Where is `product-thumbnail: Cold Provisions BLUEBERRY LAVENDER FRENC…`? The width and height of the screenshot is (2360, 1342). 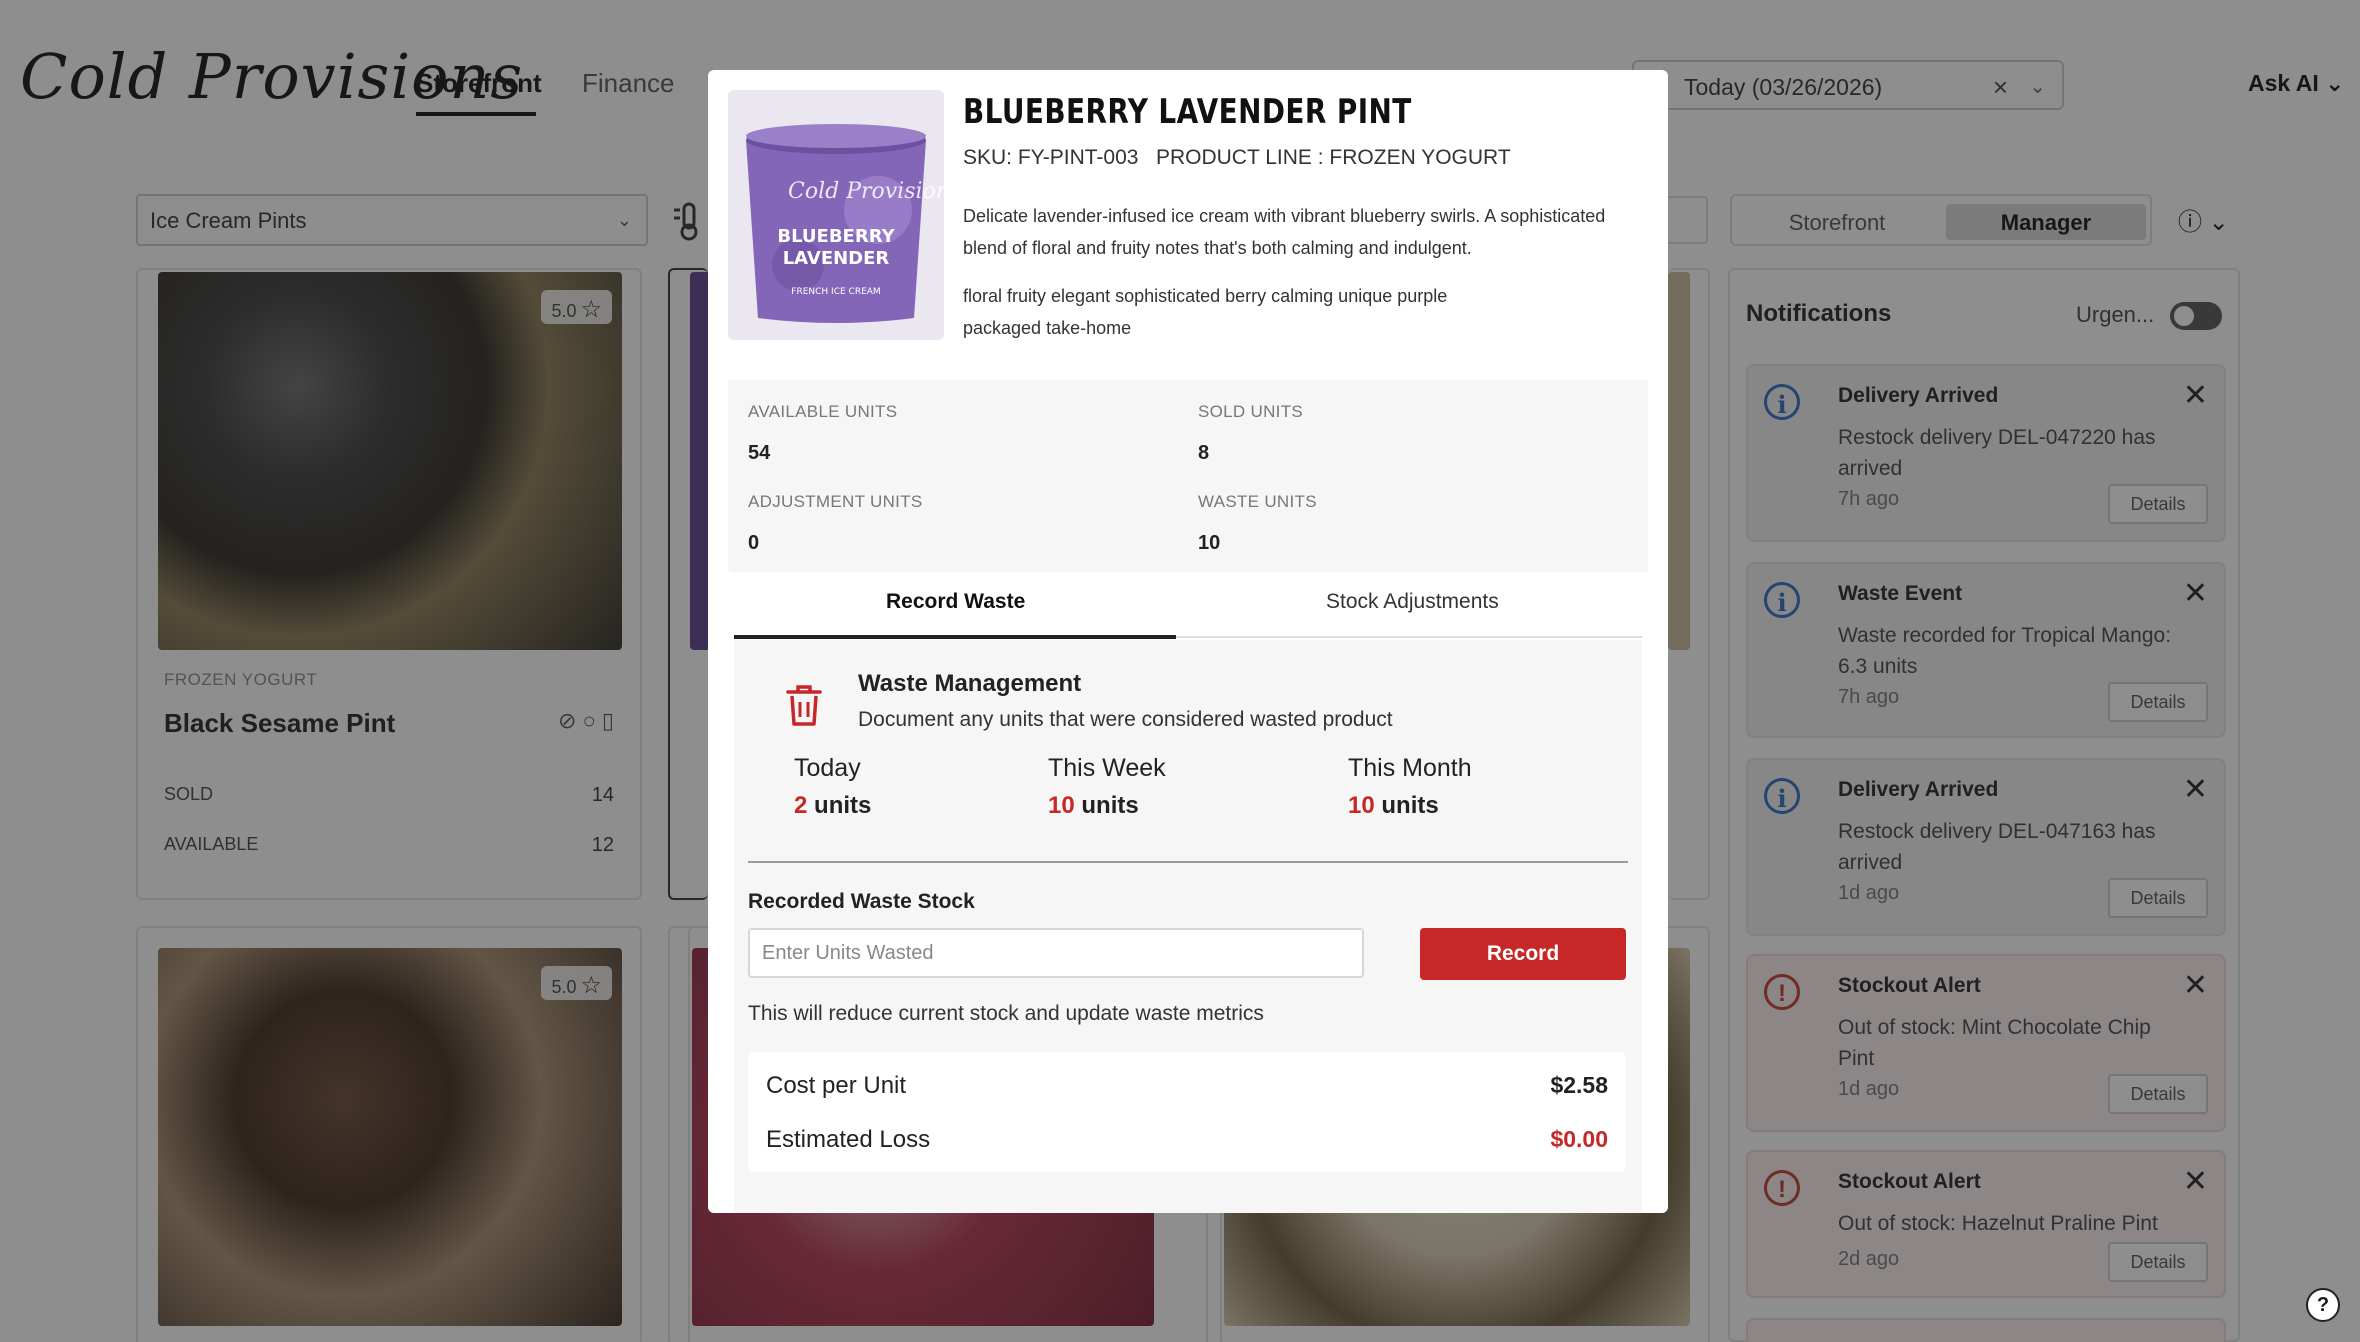
product-thumbnail: Cold Provisions BLUEBERRY LAVENDER FRENC… is located at coordinates (836, 215).